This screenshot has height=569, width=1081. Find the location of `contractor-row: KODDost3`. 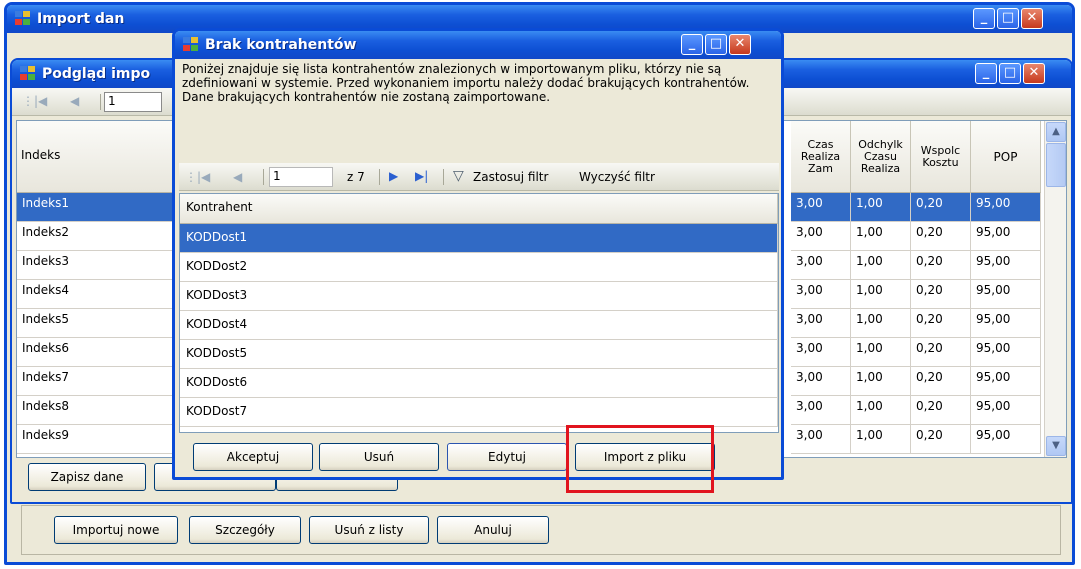

contractor-row: KODDost3 is located at coordinates (479, 296).